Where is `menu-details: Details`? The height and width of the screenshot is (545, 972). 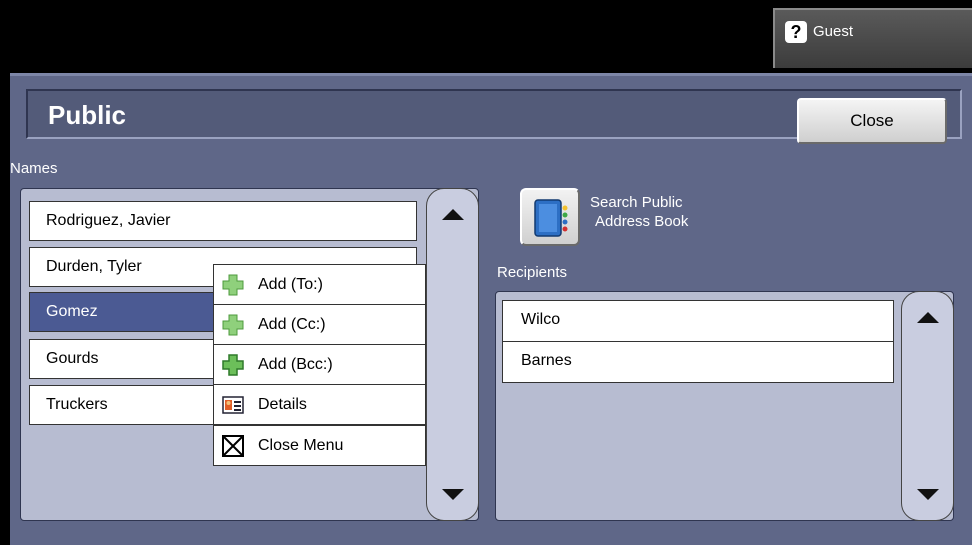 menu-details: Details is located at coordinates (319, 404).